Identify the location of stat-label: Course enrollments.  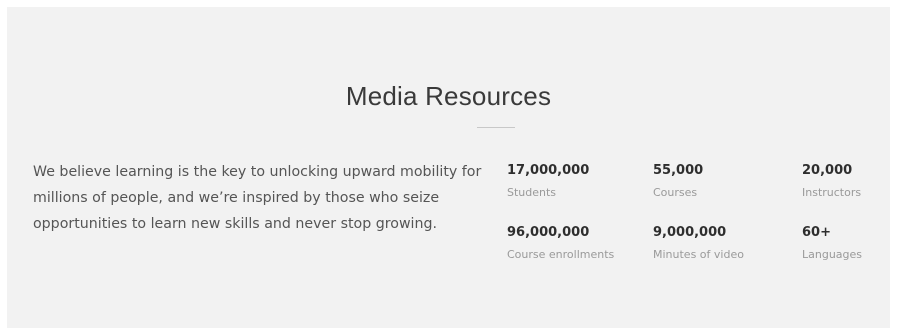
(561, 254).